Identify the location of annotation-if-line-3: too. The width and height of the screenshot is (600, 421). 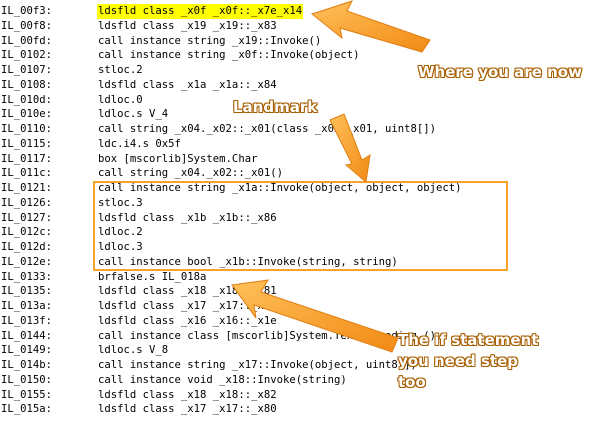
(412, 382).